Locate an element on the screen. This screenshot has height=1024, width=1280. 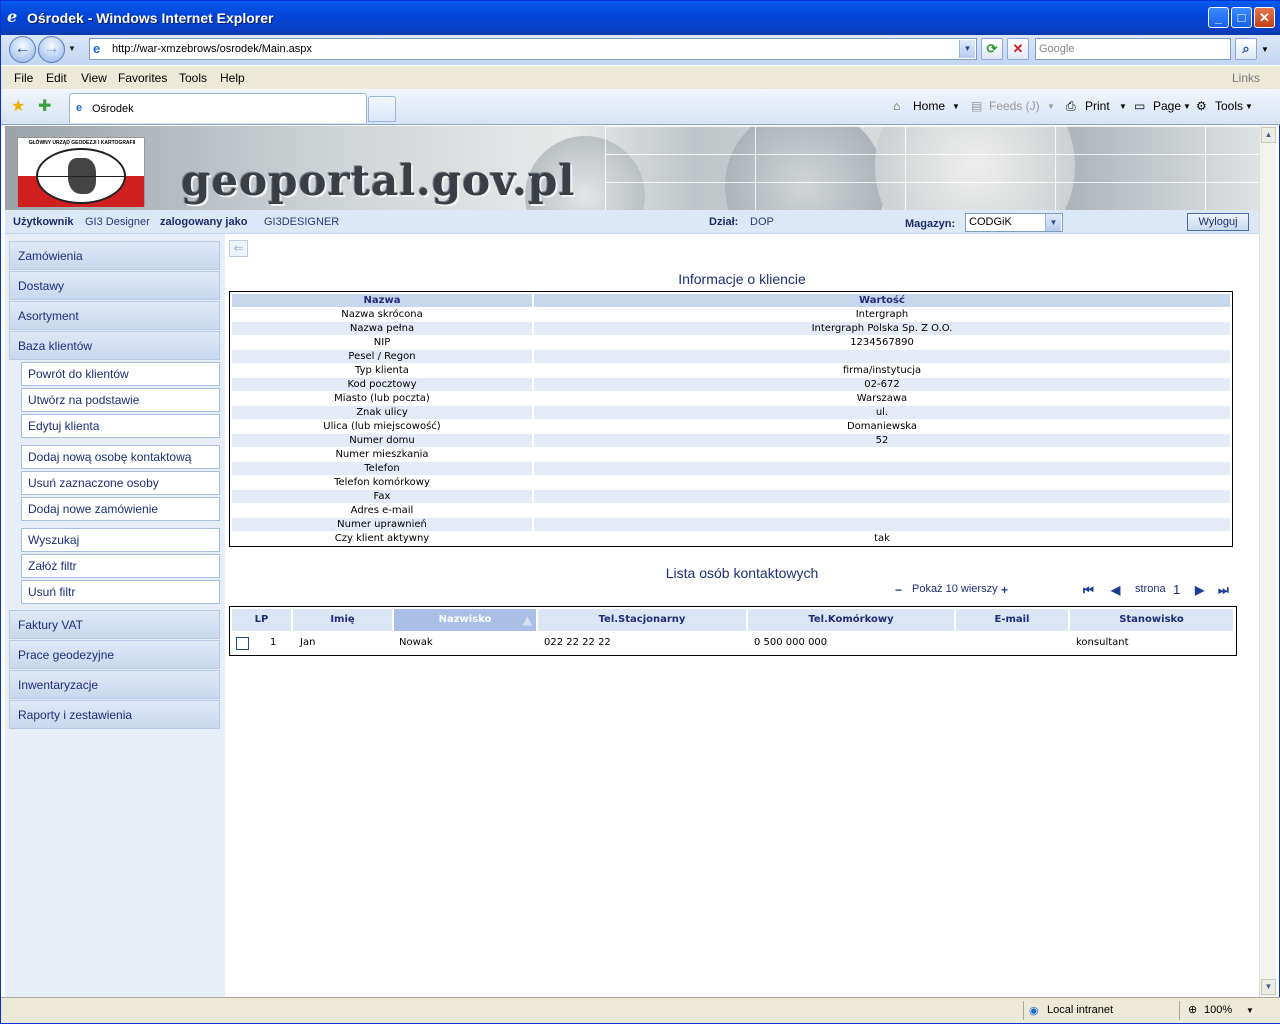
address-dropdown-icon: ▼ is located at coordinates (967, 49).